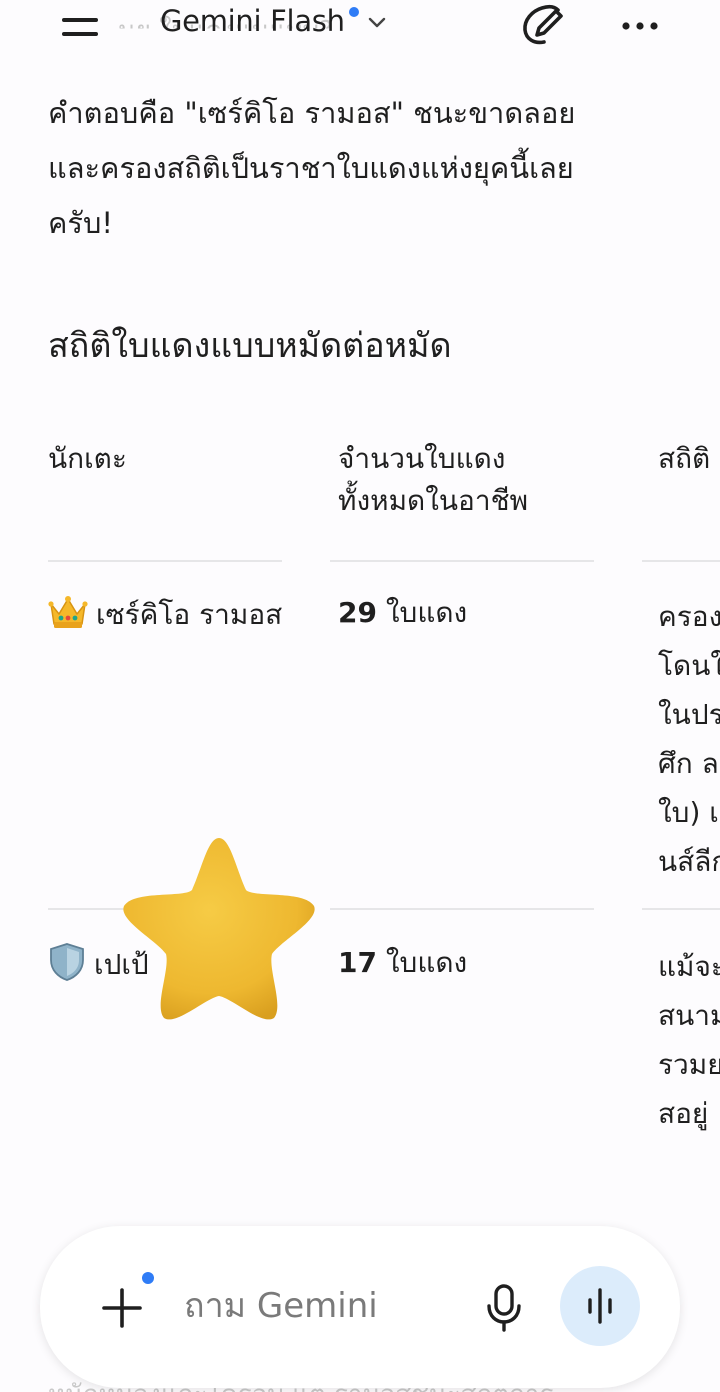 This screenshot has width=720, height=1392. What do you see at coordinates (219, 929) in the screenshot?
I see `star-icon` at bounding box center [219, 929].